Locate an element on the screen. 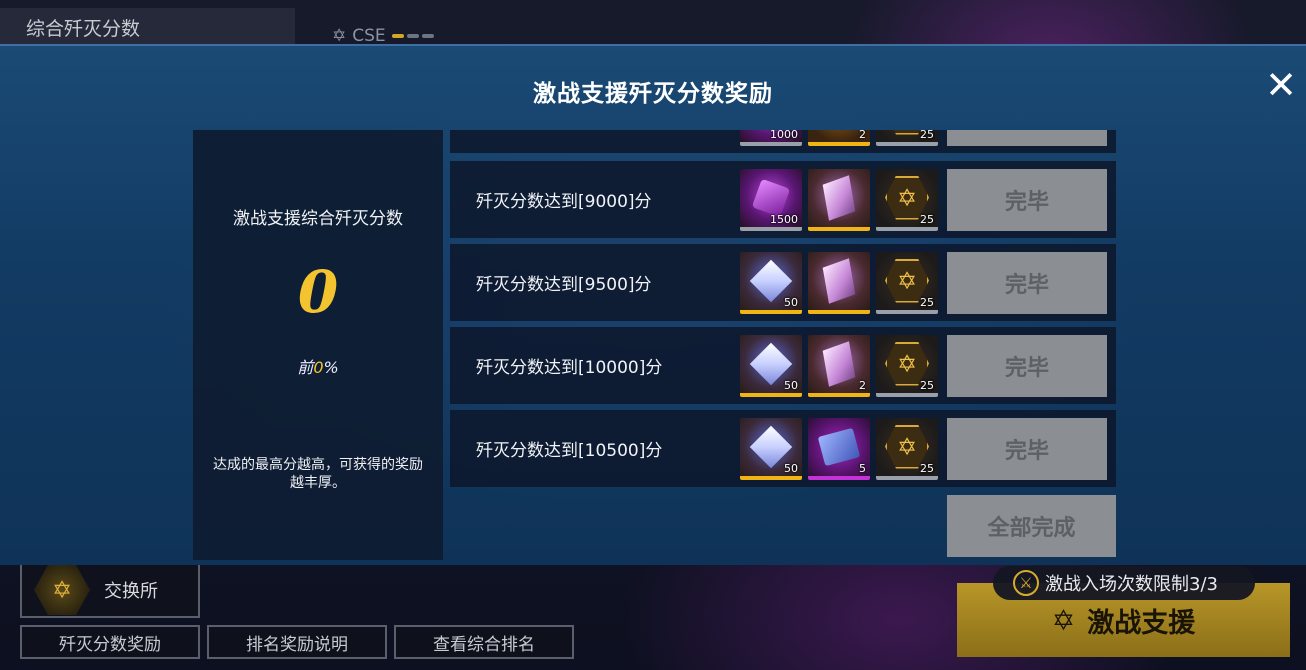 Image resolution: width=1306 pixels, height=670 pixels. reward-row: 歼灭分数达到[10000]分 50 2 25 完毕 is located at coordinates (783, 365).